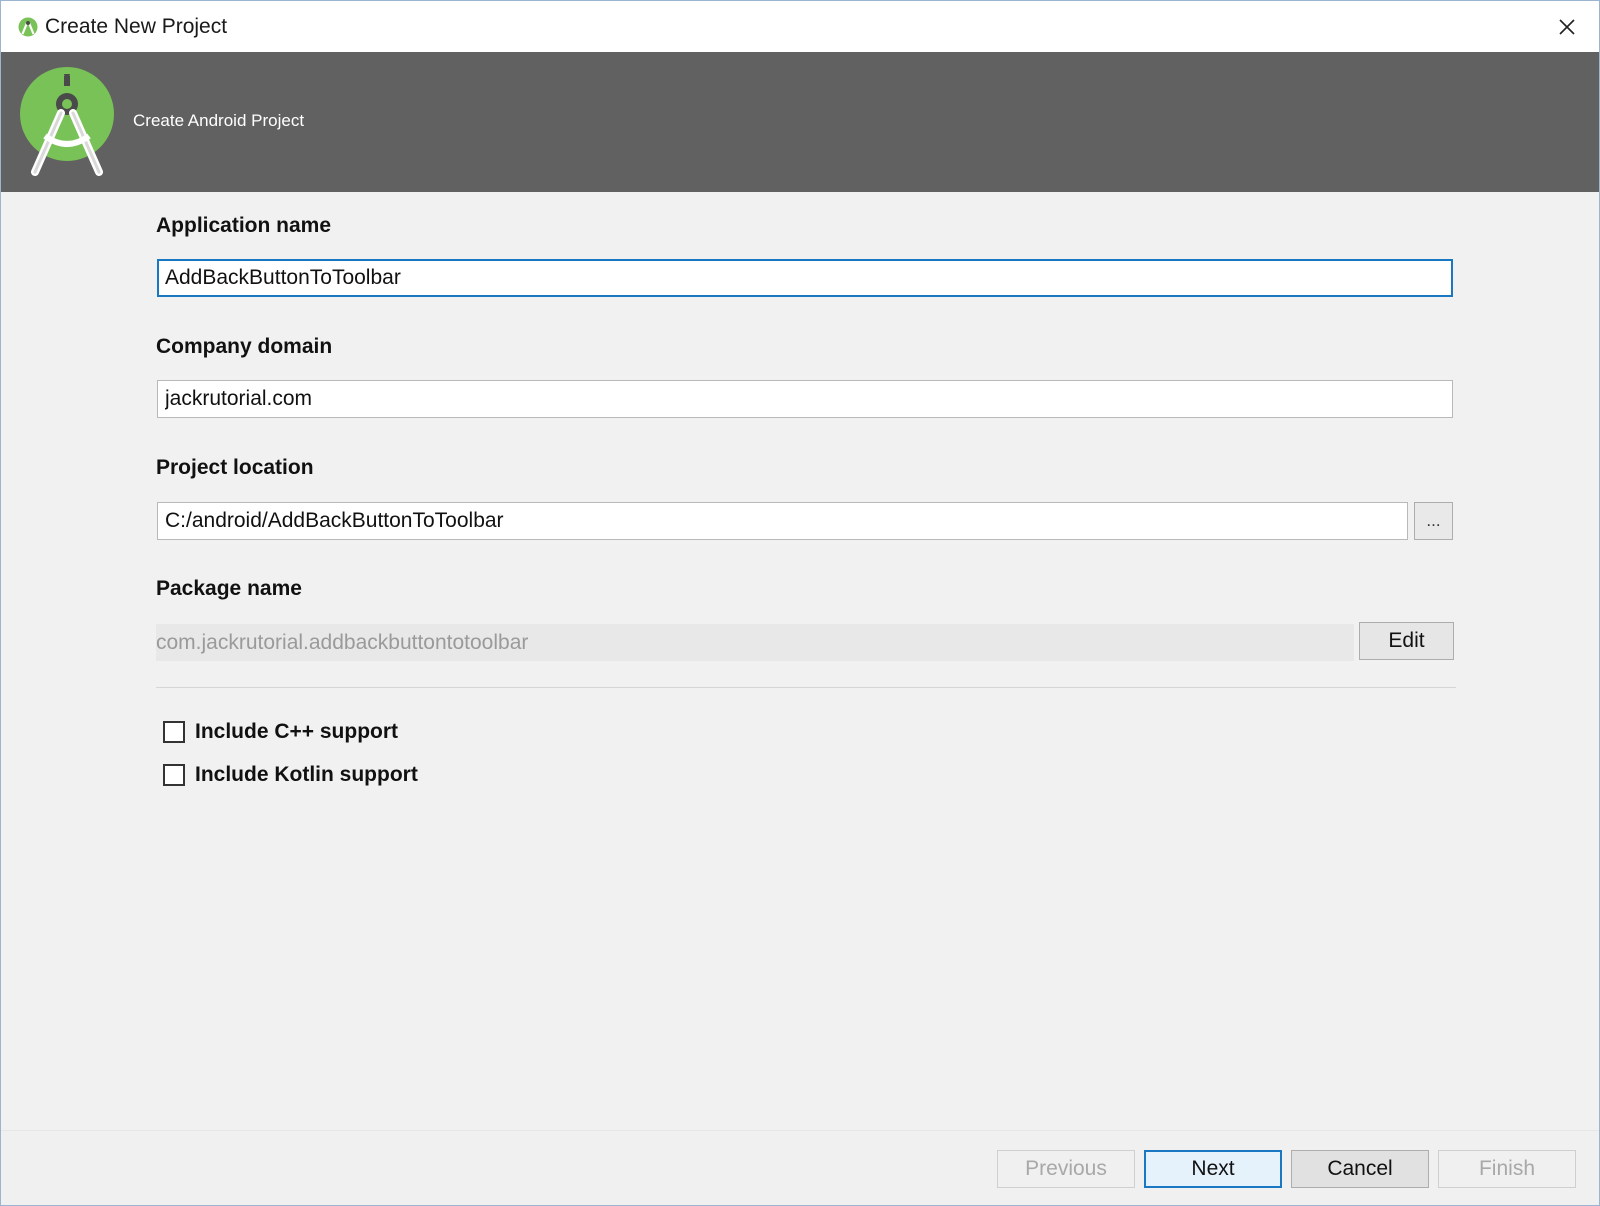 This screenshot has width=1600, height=1206. Describe the element at coordinates (805, 399) in the screenshot. I see `company-domain-input` at that location.